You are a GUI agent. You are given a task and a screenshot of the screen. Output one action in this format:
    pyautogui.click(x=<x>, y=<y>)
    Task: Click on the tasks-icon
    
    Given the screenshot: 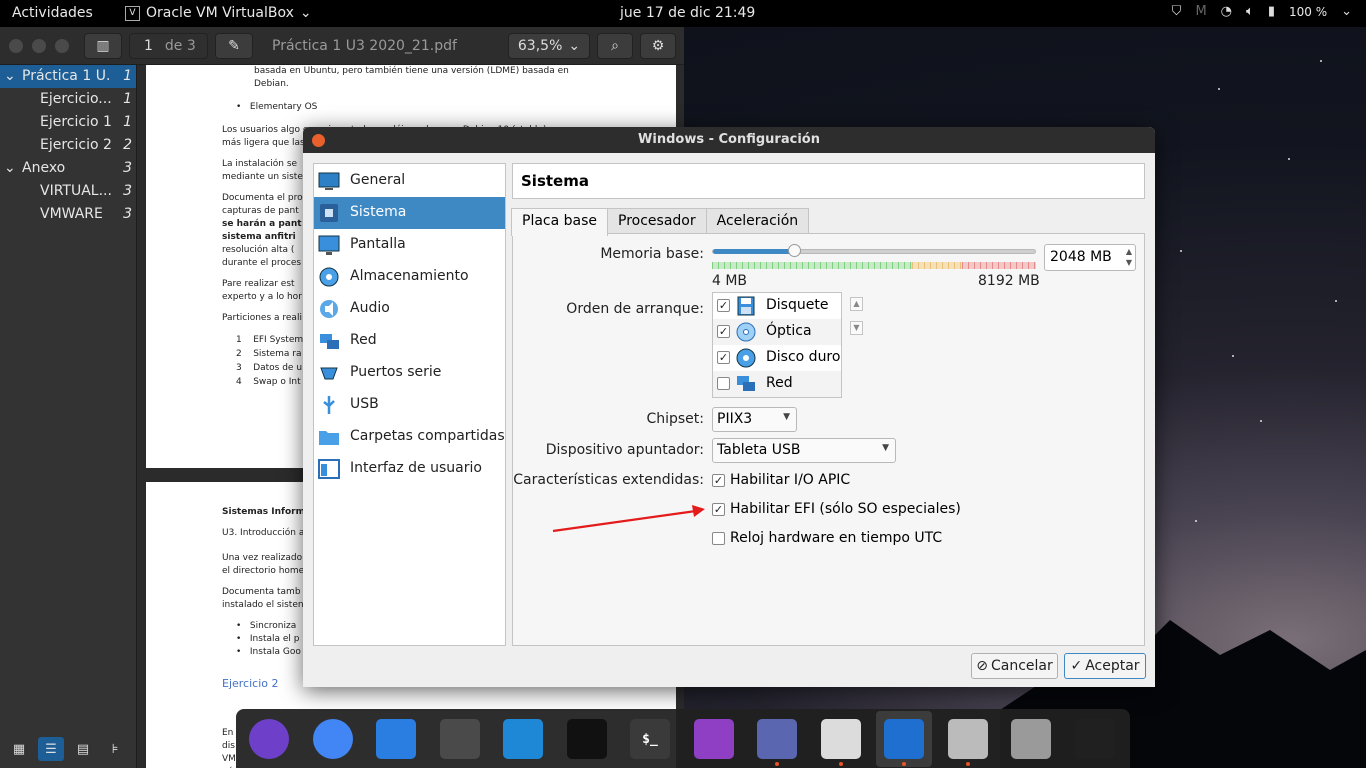 What is the action you would take?
    pyautogui.click(x=714, y=739)
    